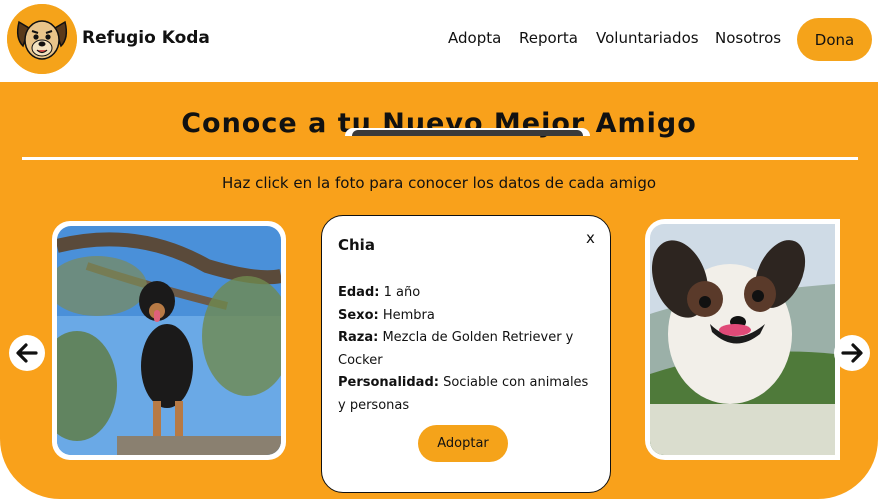 The width and height of the screenshot is (878, 499). What do you see at coordinates (463, 443) in the screenshot?
I see `adopt-button: Adoptar` at bounding box center [463, 443].